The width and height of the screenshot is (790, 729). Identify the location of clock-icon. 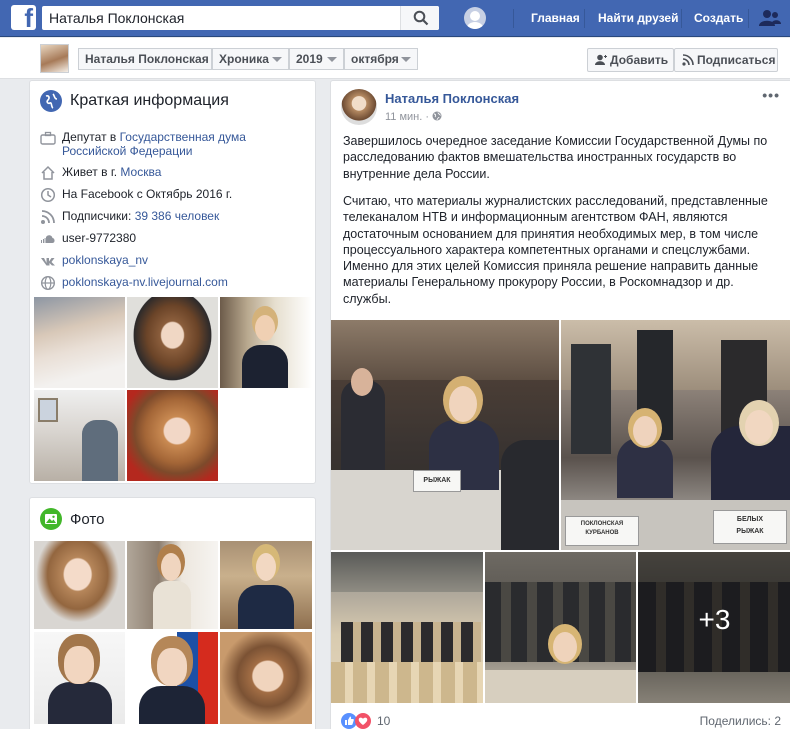
(48, 195).